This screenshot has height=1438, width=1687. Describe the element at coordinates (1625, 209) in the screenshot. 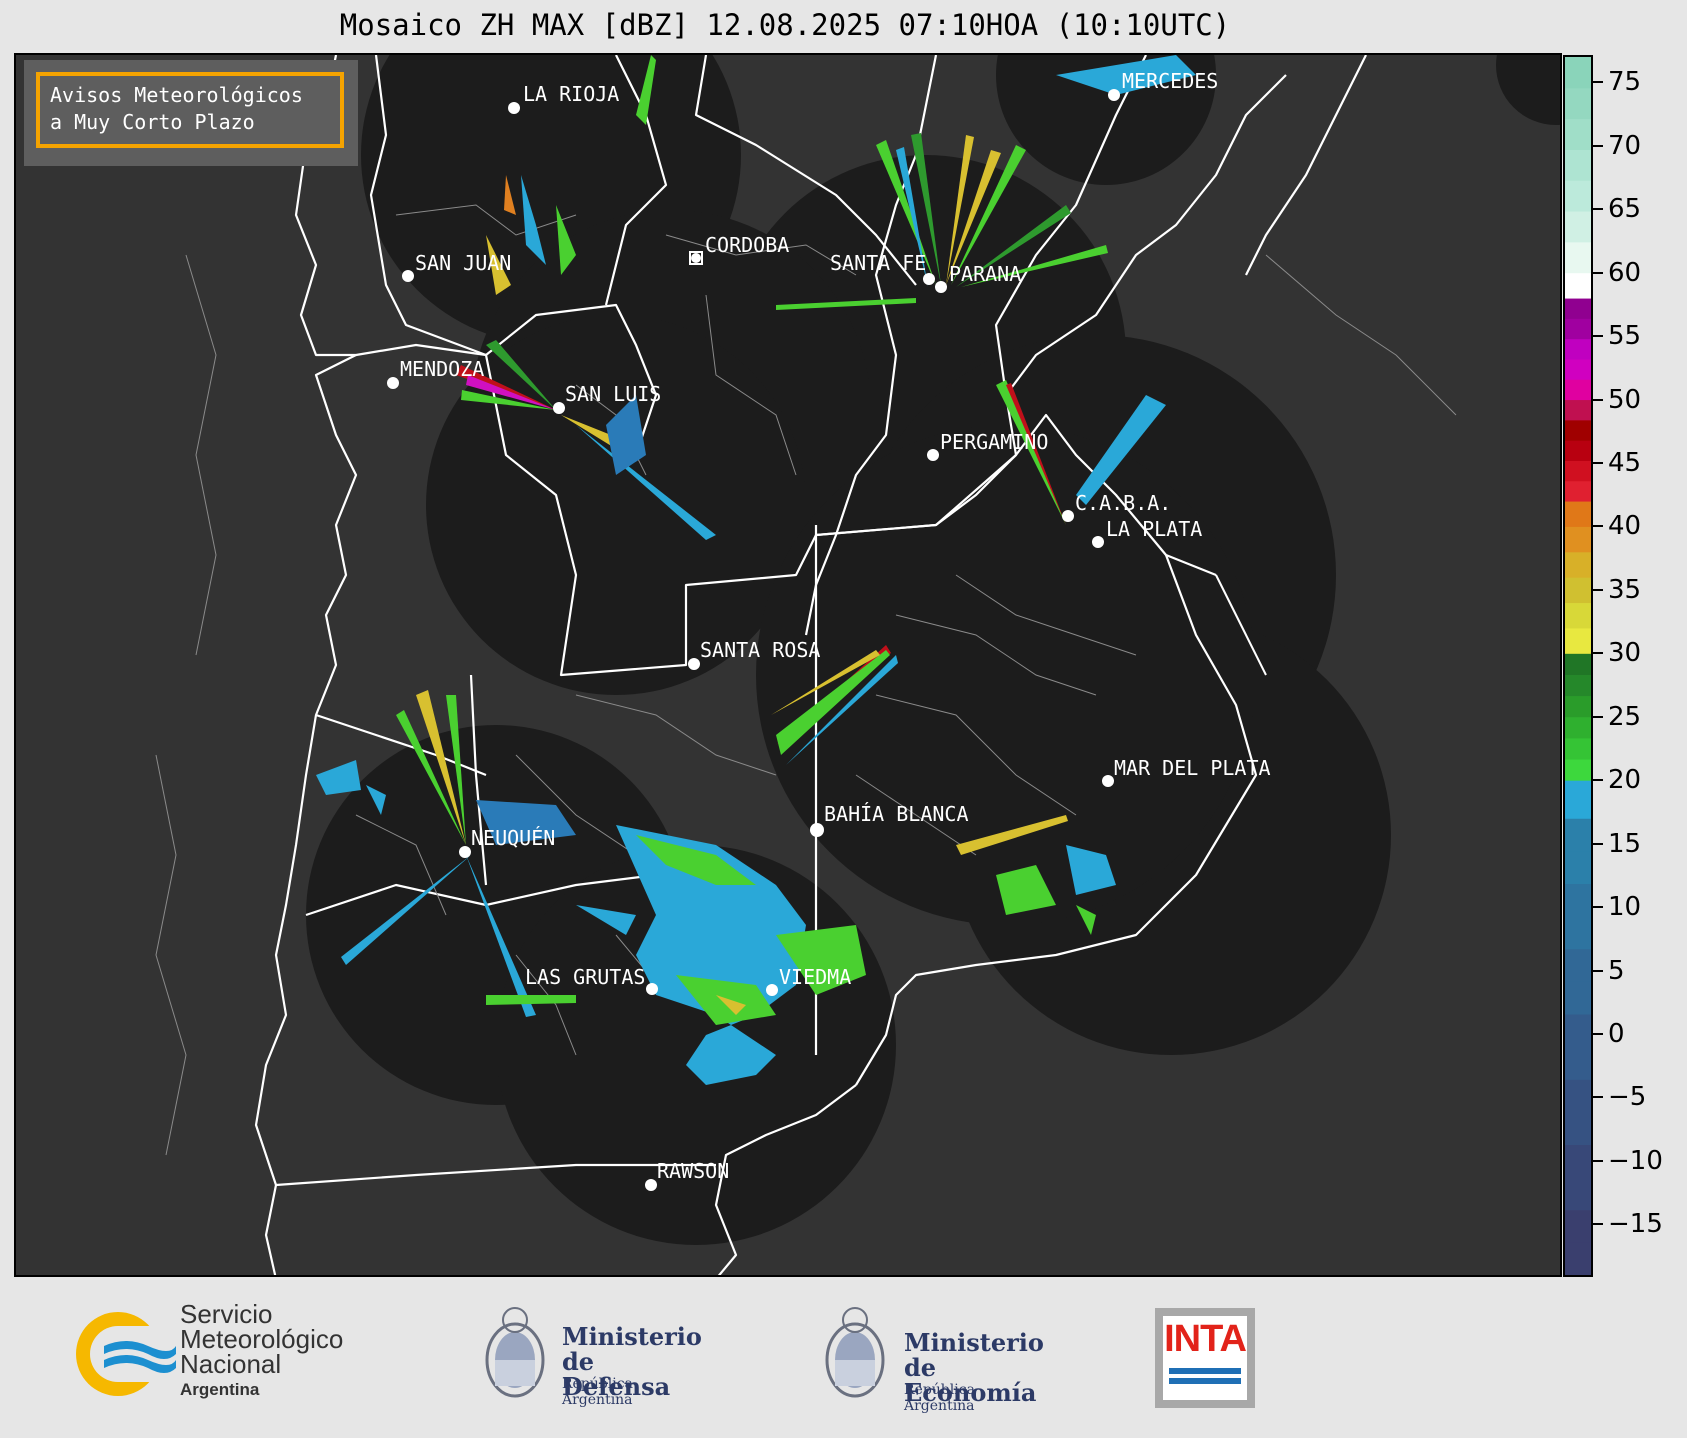

I see `colorbar-tick-label: 65` at that location.